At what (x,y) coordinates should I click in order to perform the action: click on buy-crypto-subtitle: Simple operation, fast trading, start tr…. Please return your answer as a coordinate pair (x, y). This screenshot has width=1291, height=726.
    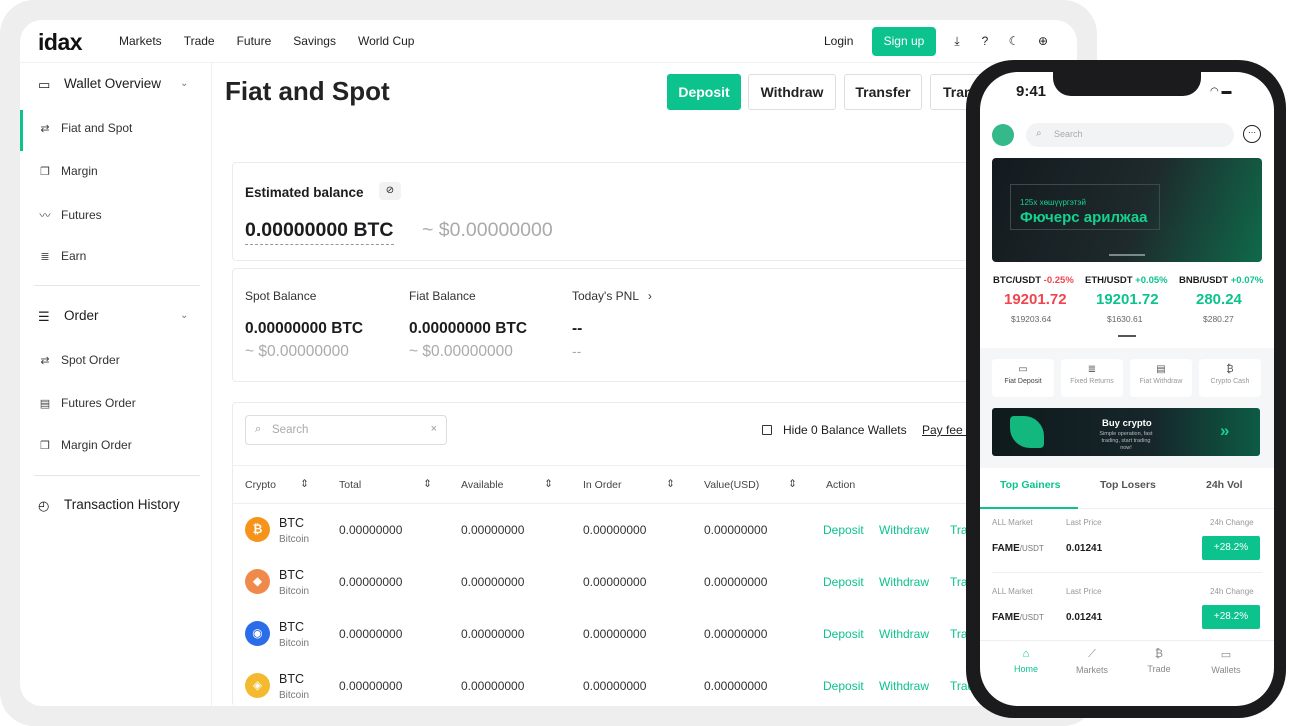
    Looking at the image, I should click on (1126, 441).